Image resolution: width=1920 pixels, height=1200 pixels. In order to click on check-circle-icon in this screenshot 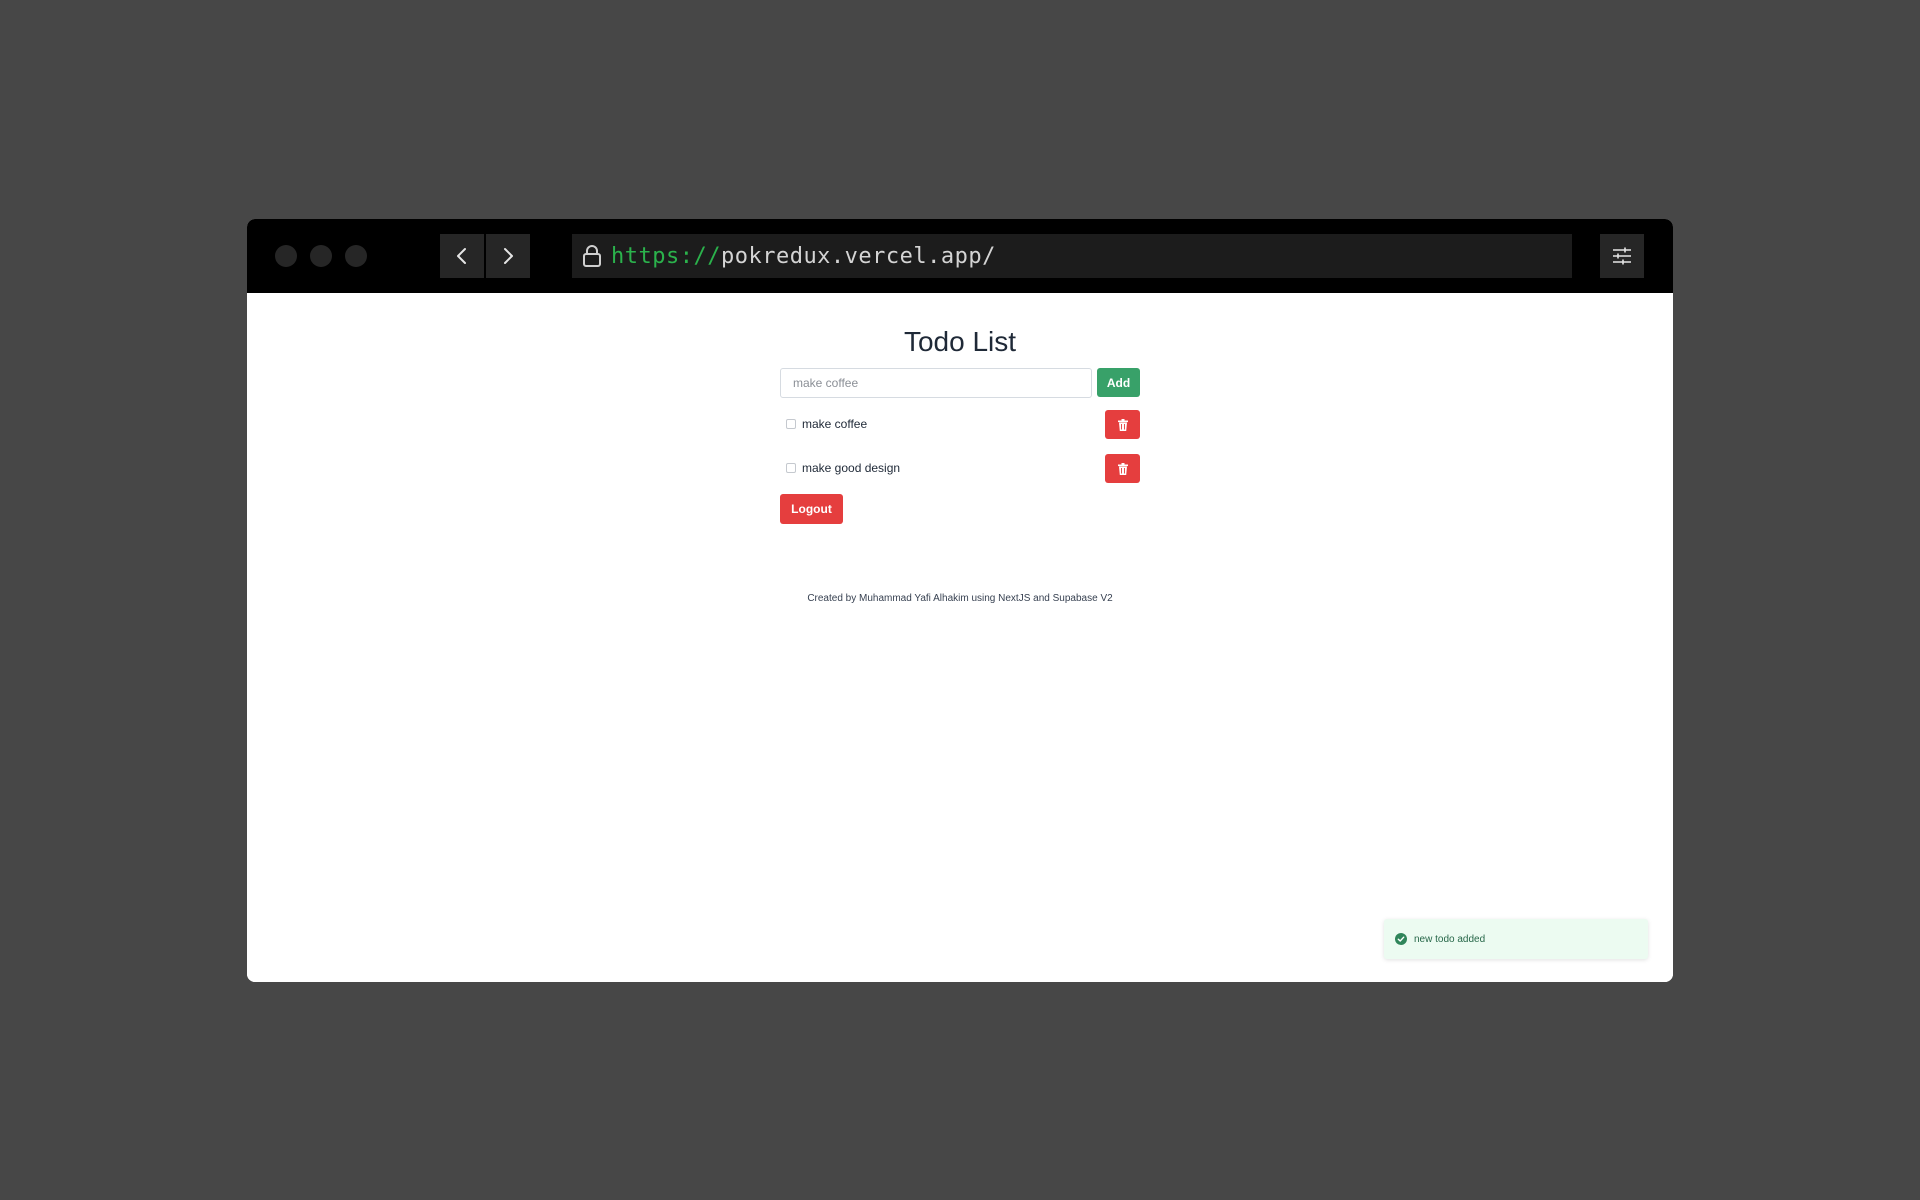, I will do `click(1401, 939)`.